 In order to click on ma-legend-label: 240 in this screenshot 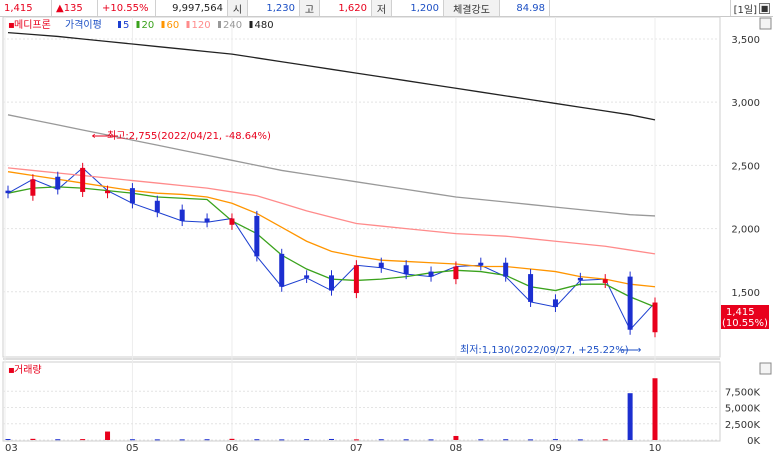, I will do `click(232, 25)`.